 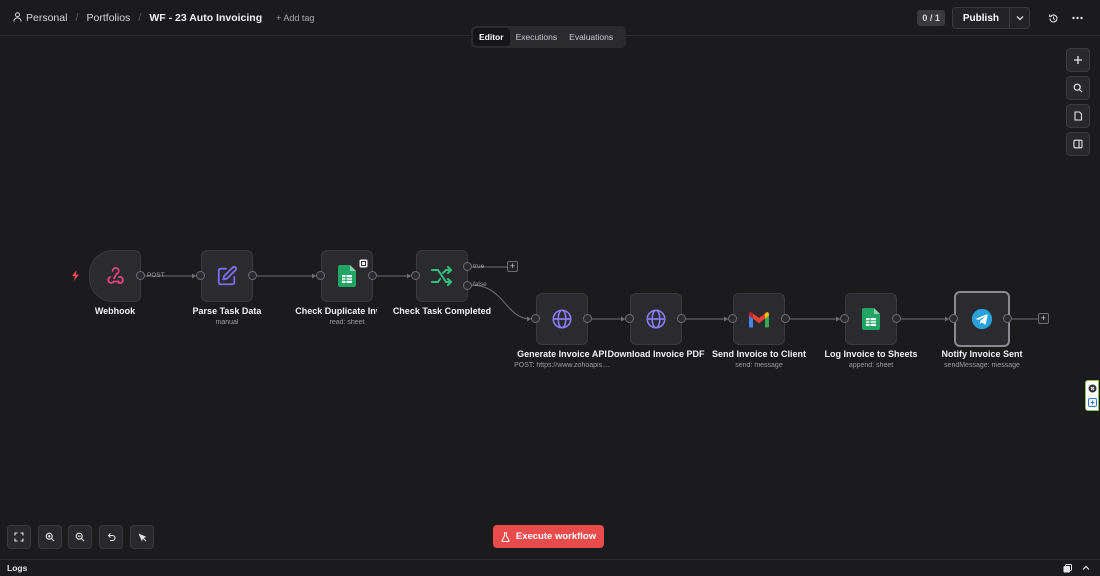 I want to click on node-subtitle: read: sheet, so click(x=347, y=322).